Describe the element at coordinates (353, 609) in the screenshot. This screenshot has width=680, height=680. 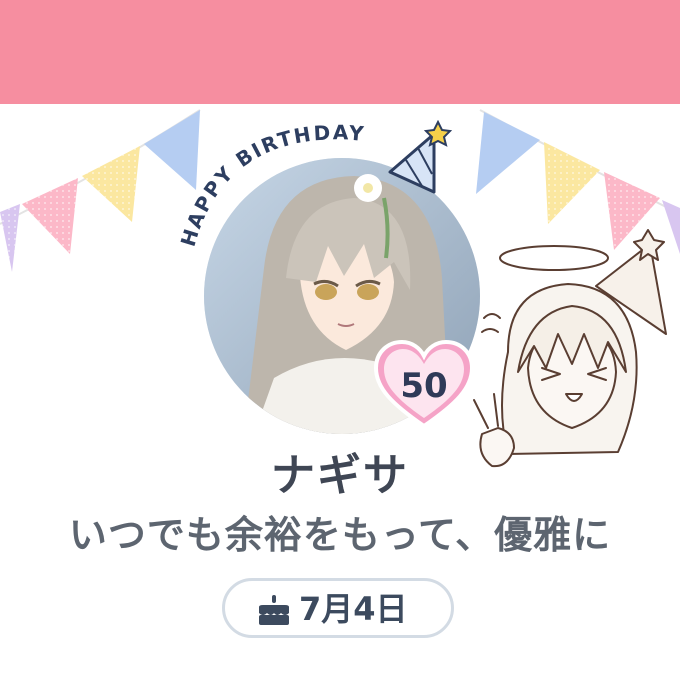
I see `birthday-date: 7月4日` at that location.